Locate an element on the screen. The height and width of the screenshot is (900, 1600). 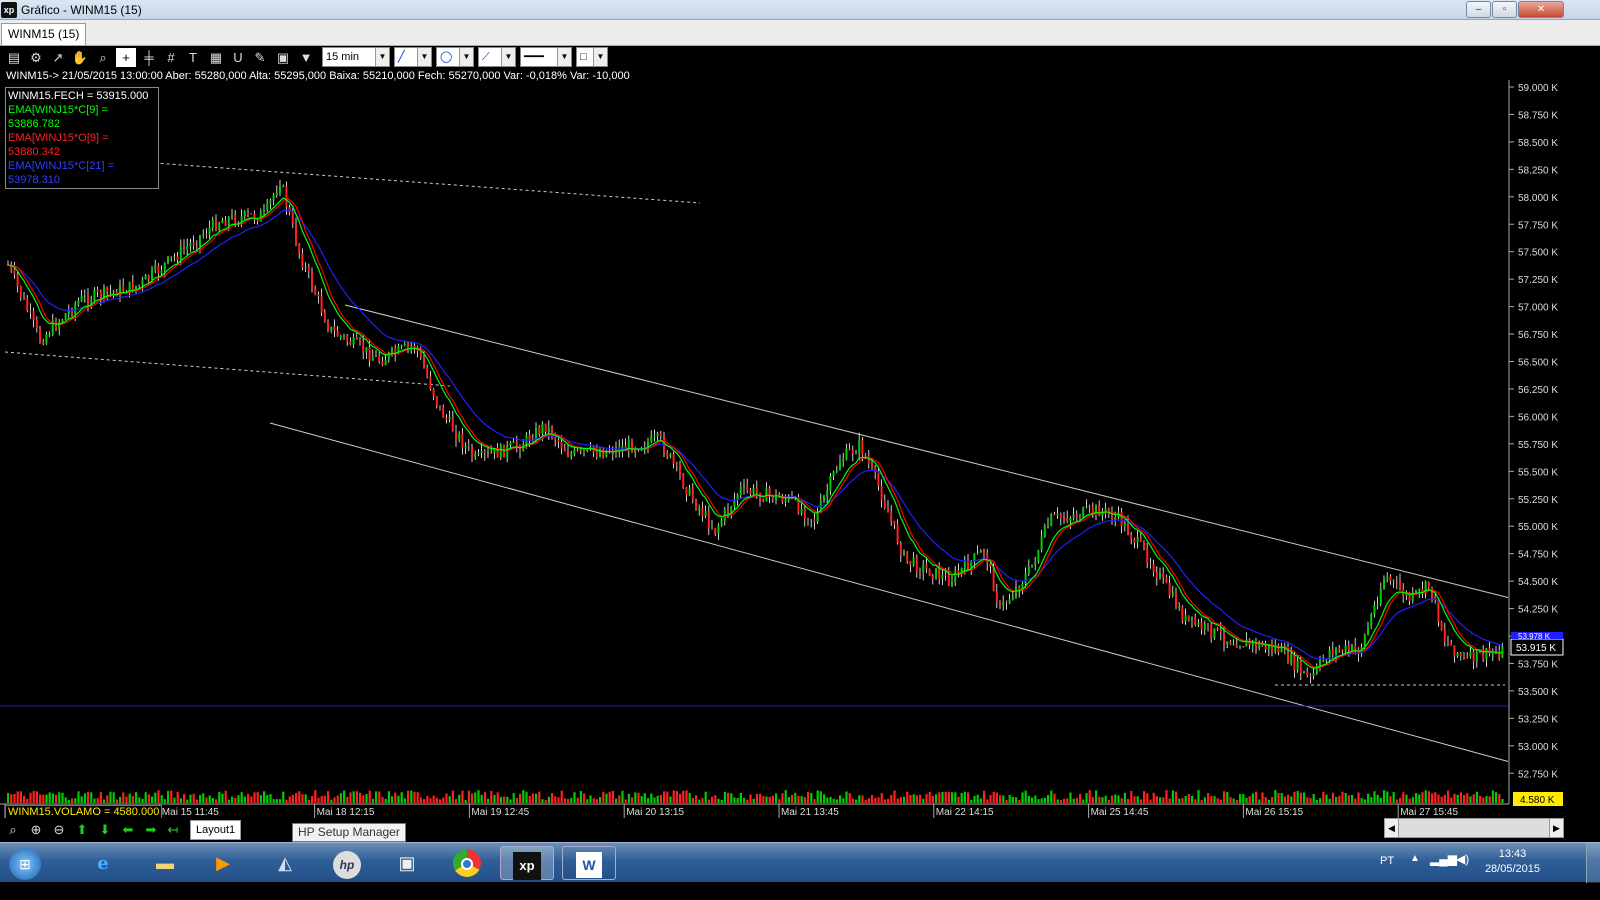
internet-explorer-icon: e is located at coordinates (103, 863).